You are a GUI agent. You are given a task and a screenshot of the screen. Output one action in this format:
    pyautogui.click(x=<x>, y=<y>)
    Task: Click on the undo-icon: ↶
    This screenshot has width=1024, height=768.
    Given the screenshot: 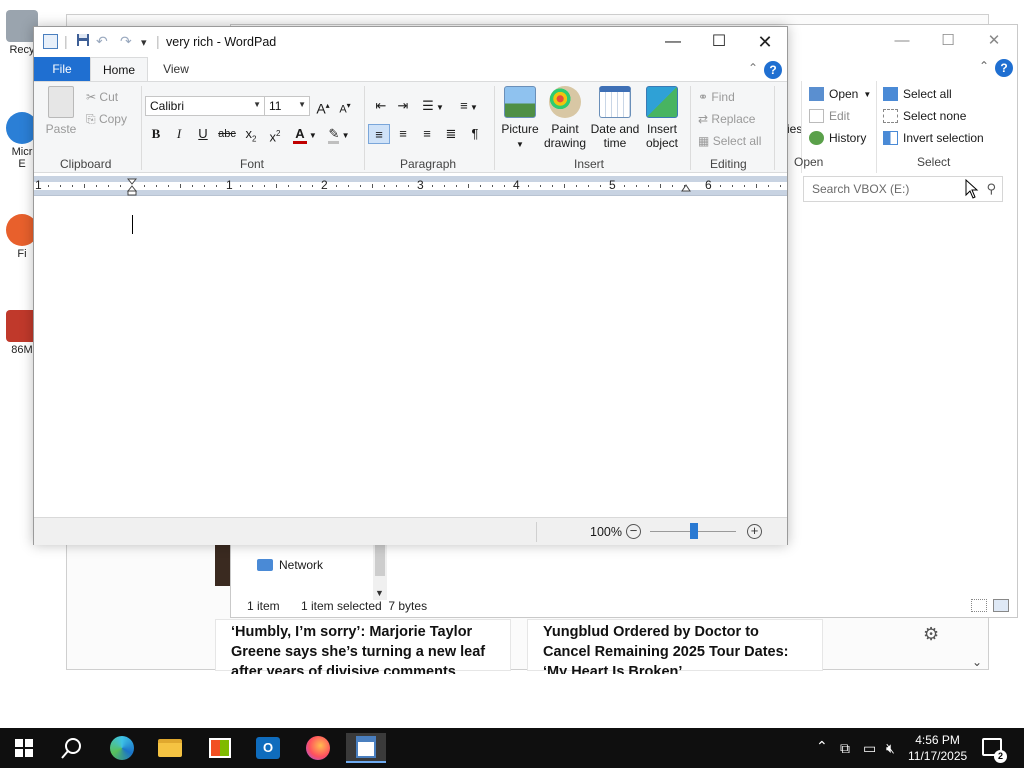 What is the action you would take?
    pyautogui.click(x=102, y=41)
    